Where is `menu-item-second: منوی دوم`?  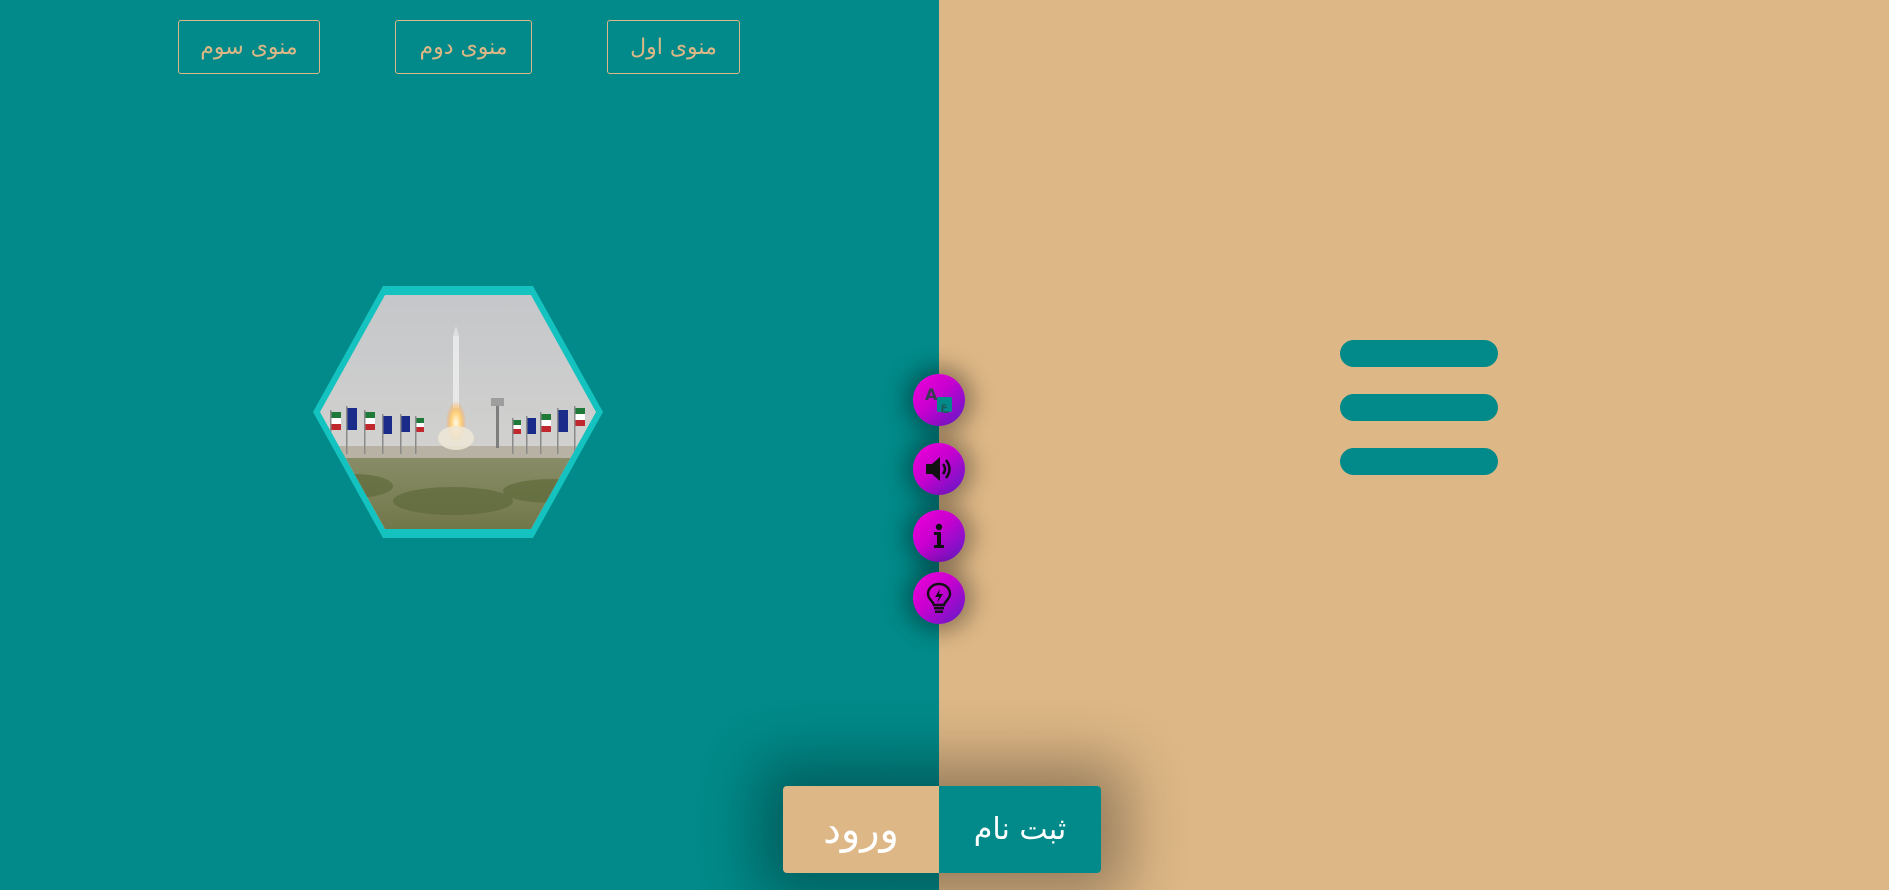
menu-item-second: منوی دوم is located at coordinates (463, 47).